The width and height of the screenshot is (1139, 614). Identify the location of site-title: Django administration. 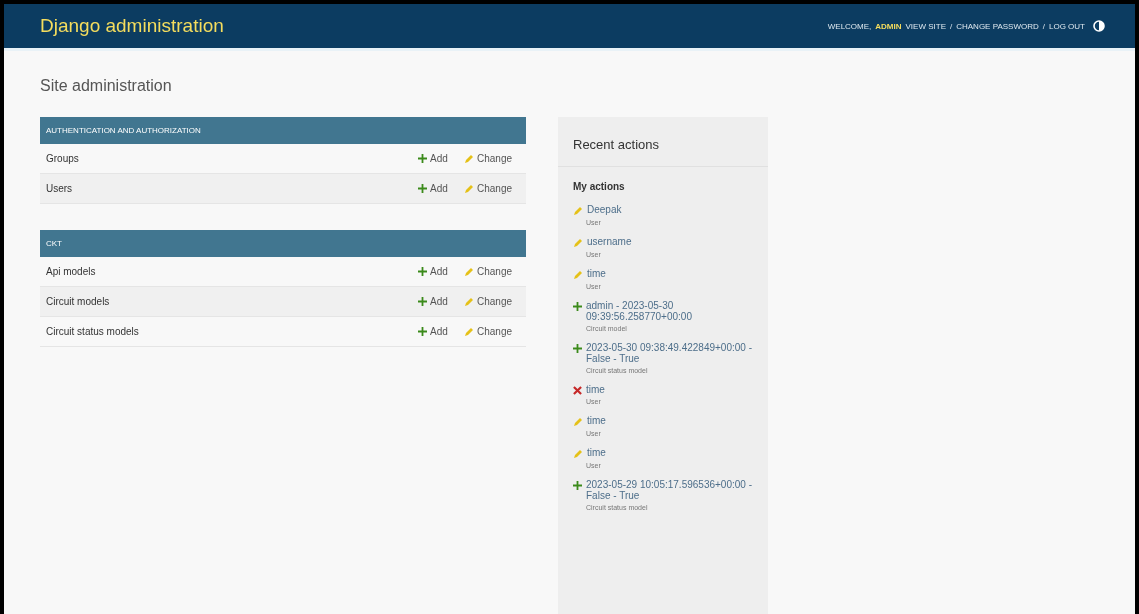
(132, 26).